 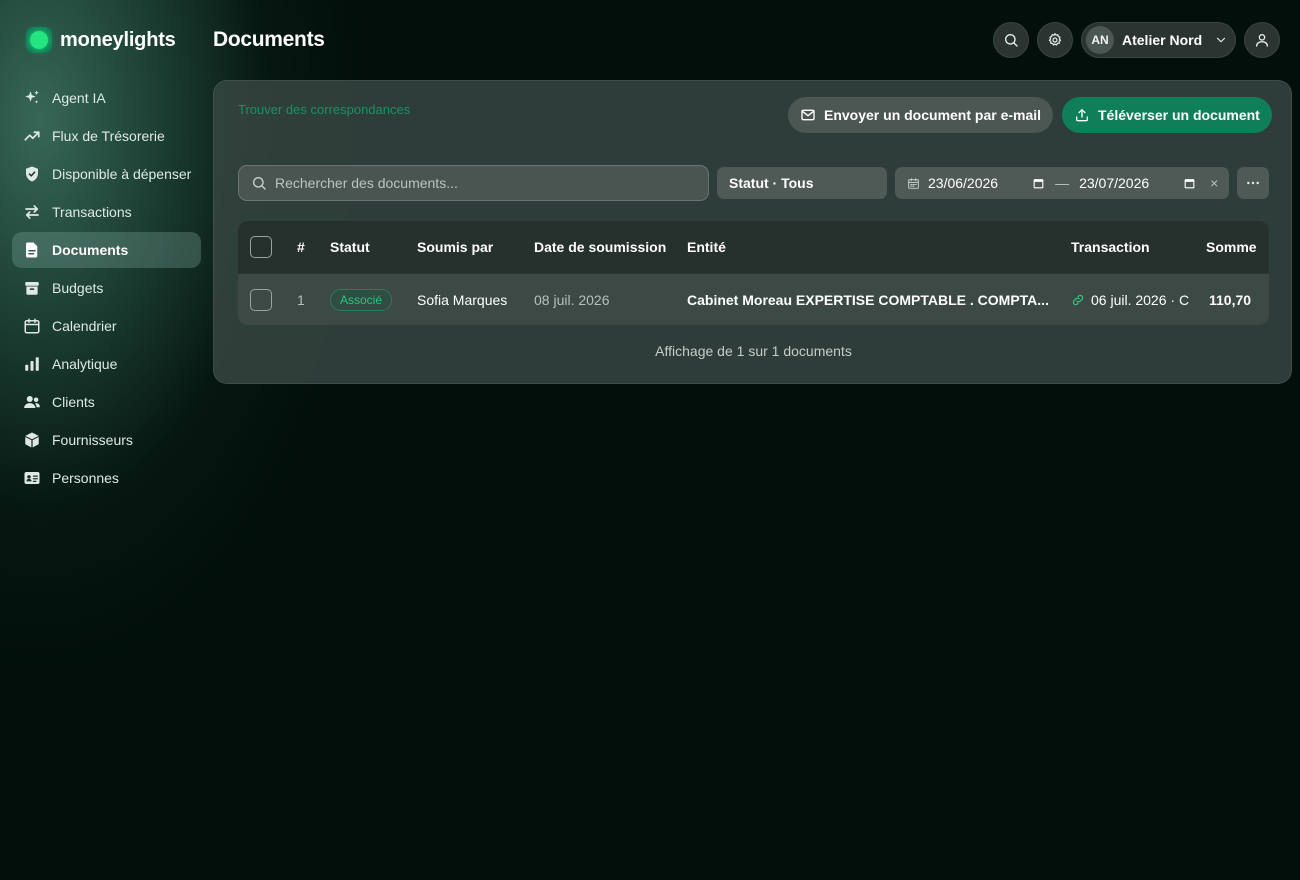 What do you see at coordinates (32, 364) in the screenshot?
I see `bar-chart-icon` at bounding box center [32, 364].